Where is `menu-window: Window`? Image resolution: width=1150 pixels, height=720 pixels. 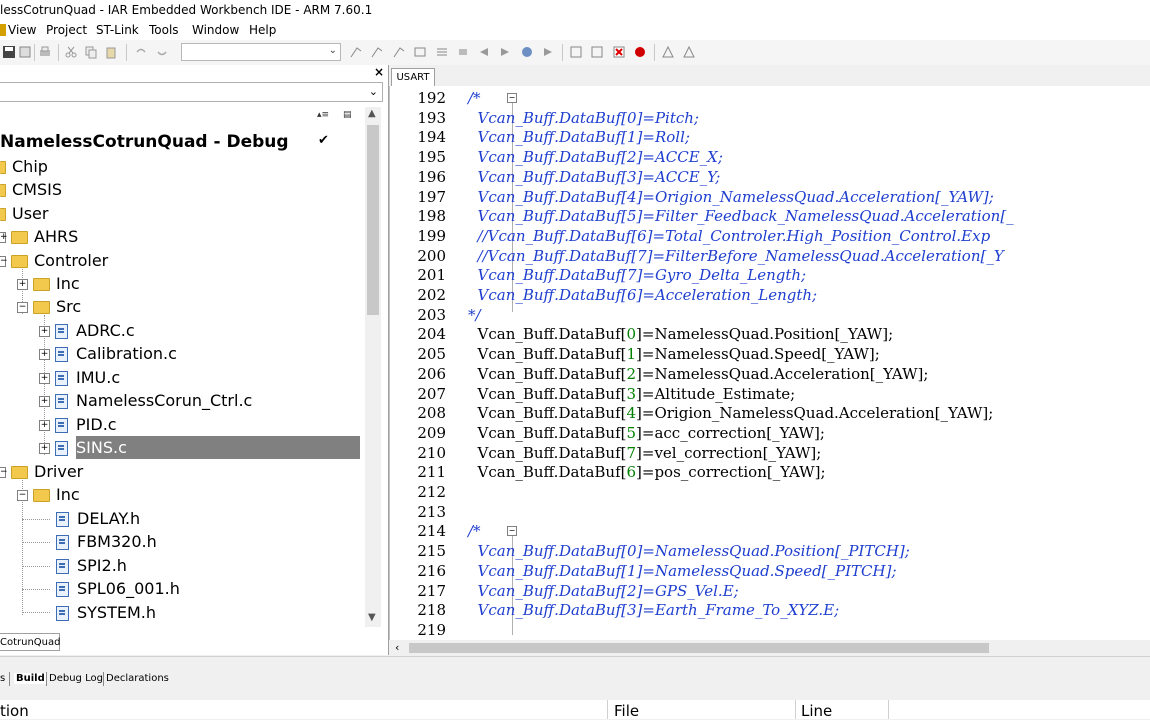
menu-window: Window is located at coordinates (215, 30).